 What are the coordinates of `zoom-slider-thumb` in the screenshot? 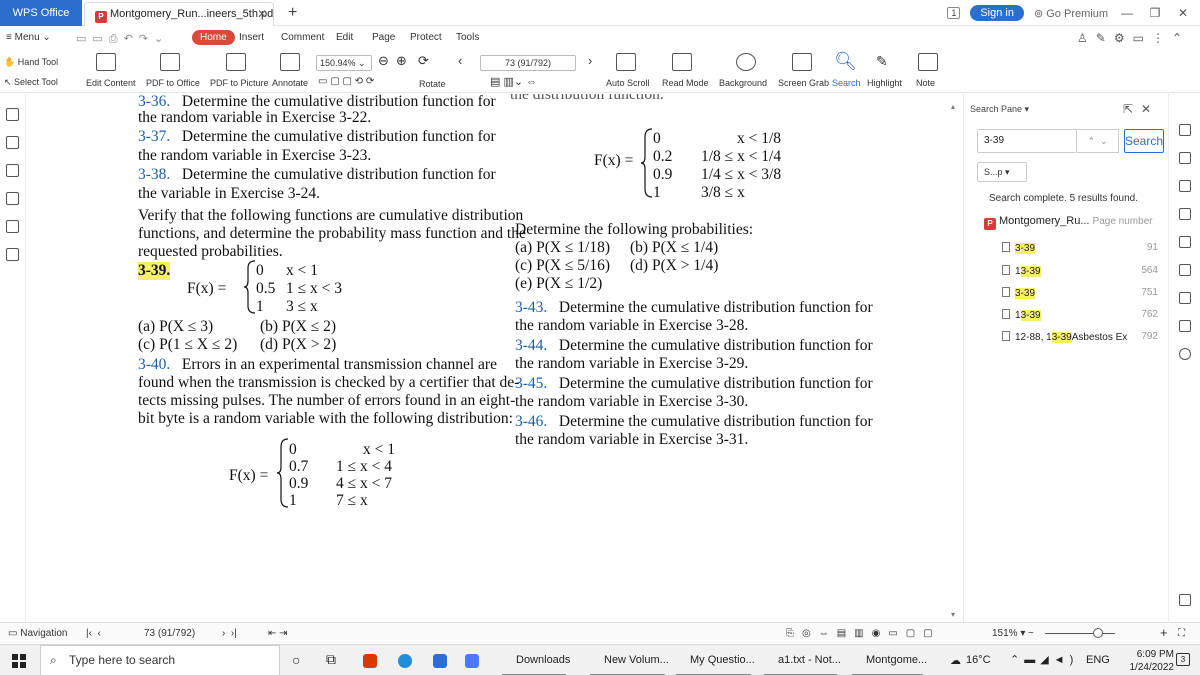 It's located at (1098, 633).